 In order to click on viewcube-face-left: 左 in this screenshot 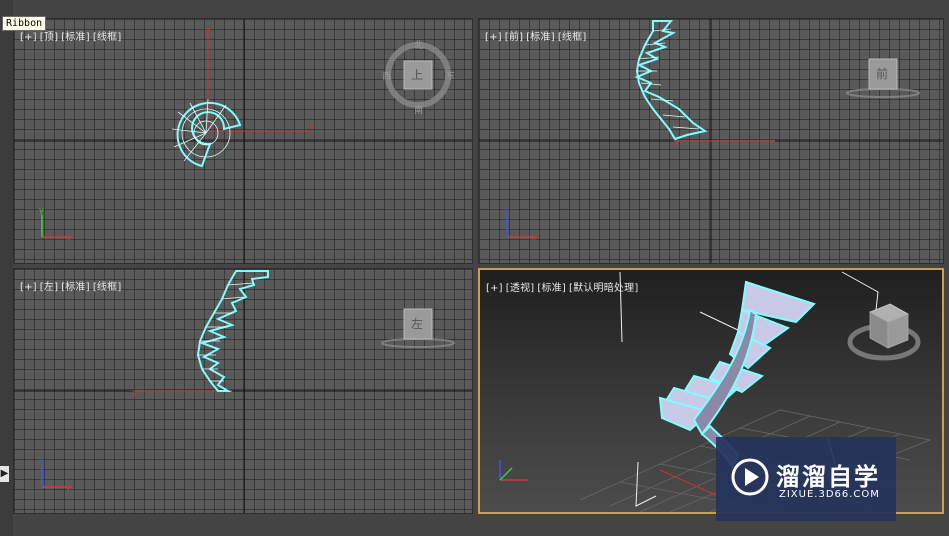, I will do `click(417, 323)`.